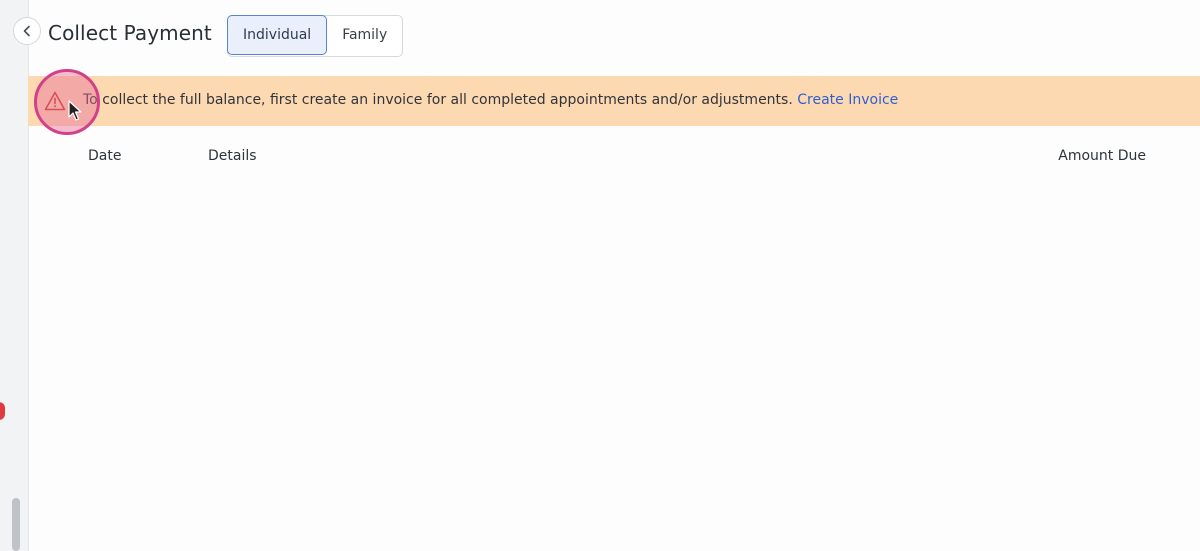 The width and height of the screenshot is (1200, 551). I want to click on payer-type-toggle: Individual Family, so click(315, 36).